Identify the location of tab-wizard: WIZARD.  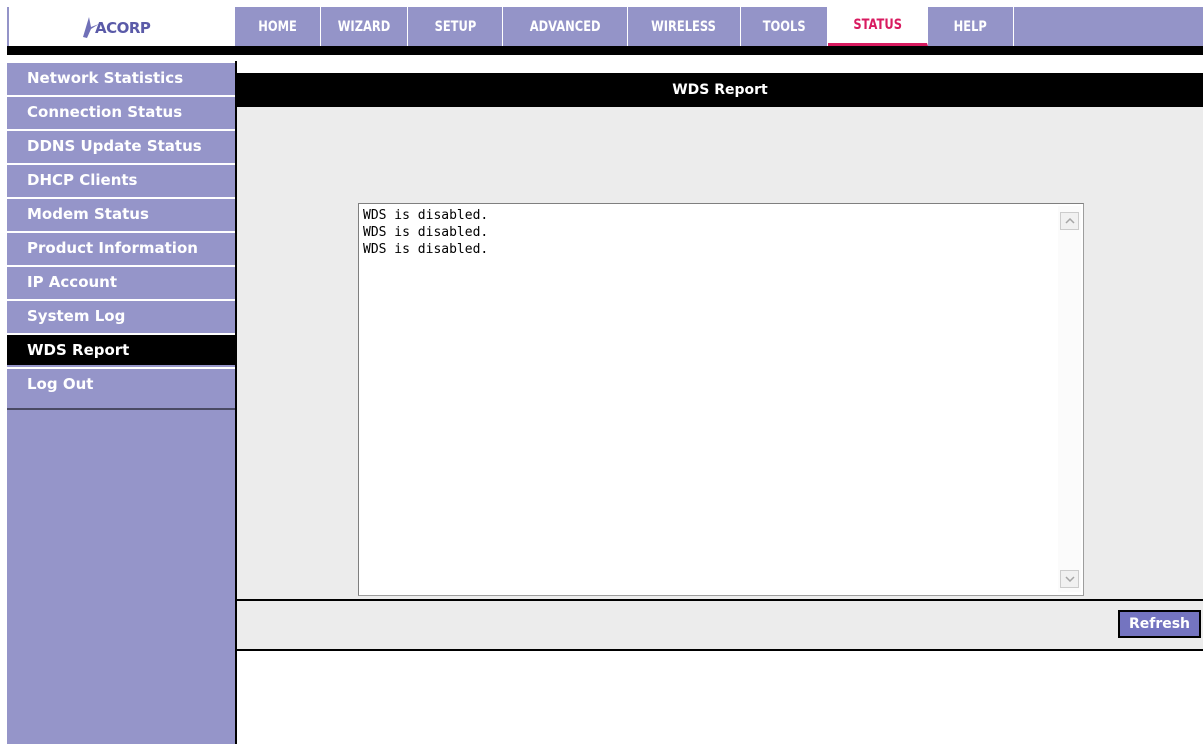
(364, 26).